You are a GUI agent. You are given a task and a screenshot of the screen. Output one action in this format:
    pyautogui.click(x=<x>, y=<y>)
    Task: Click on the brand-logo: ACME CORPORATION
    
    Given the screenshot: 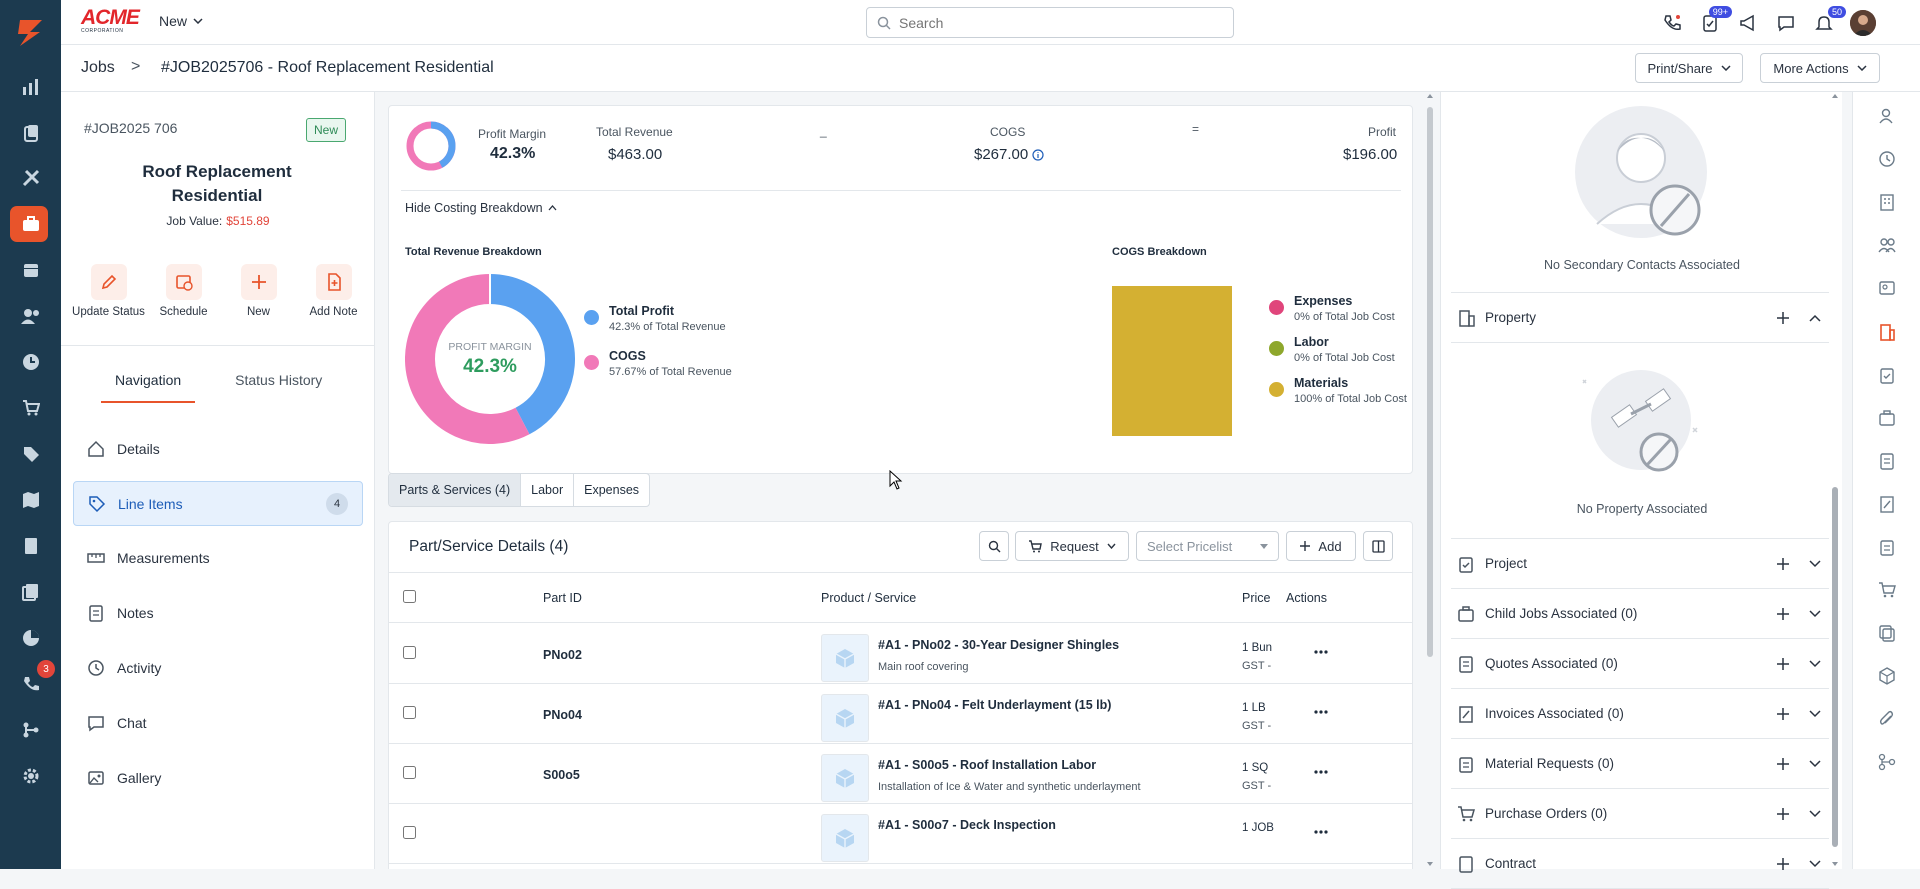 What is the action you would take?
    pyautogui.click(x=111, y=20)
    